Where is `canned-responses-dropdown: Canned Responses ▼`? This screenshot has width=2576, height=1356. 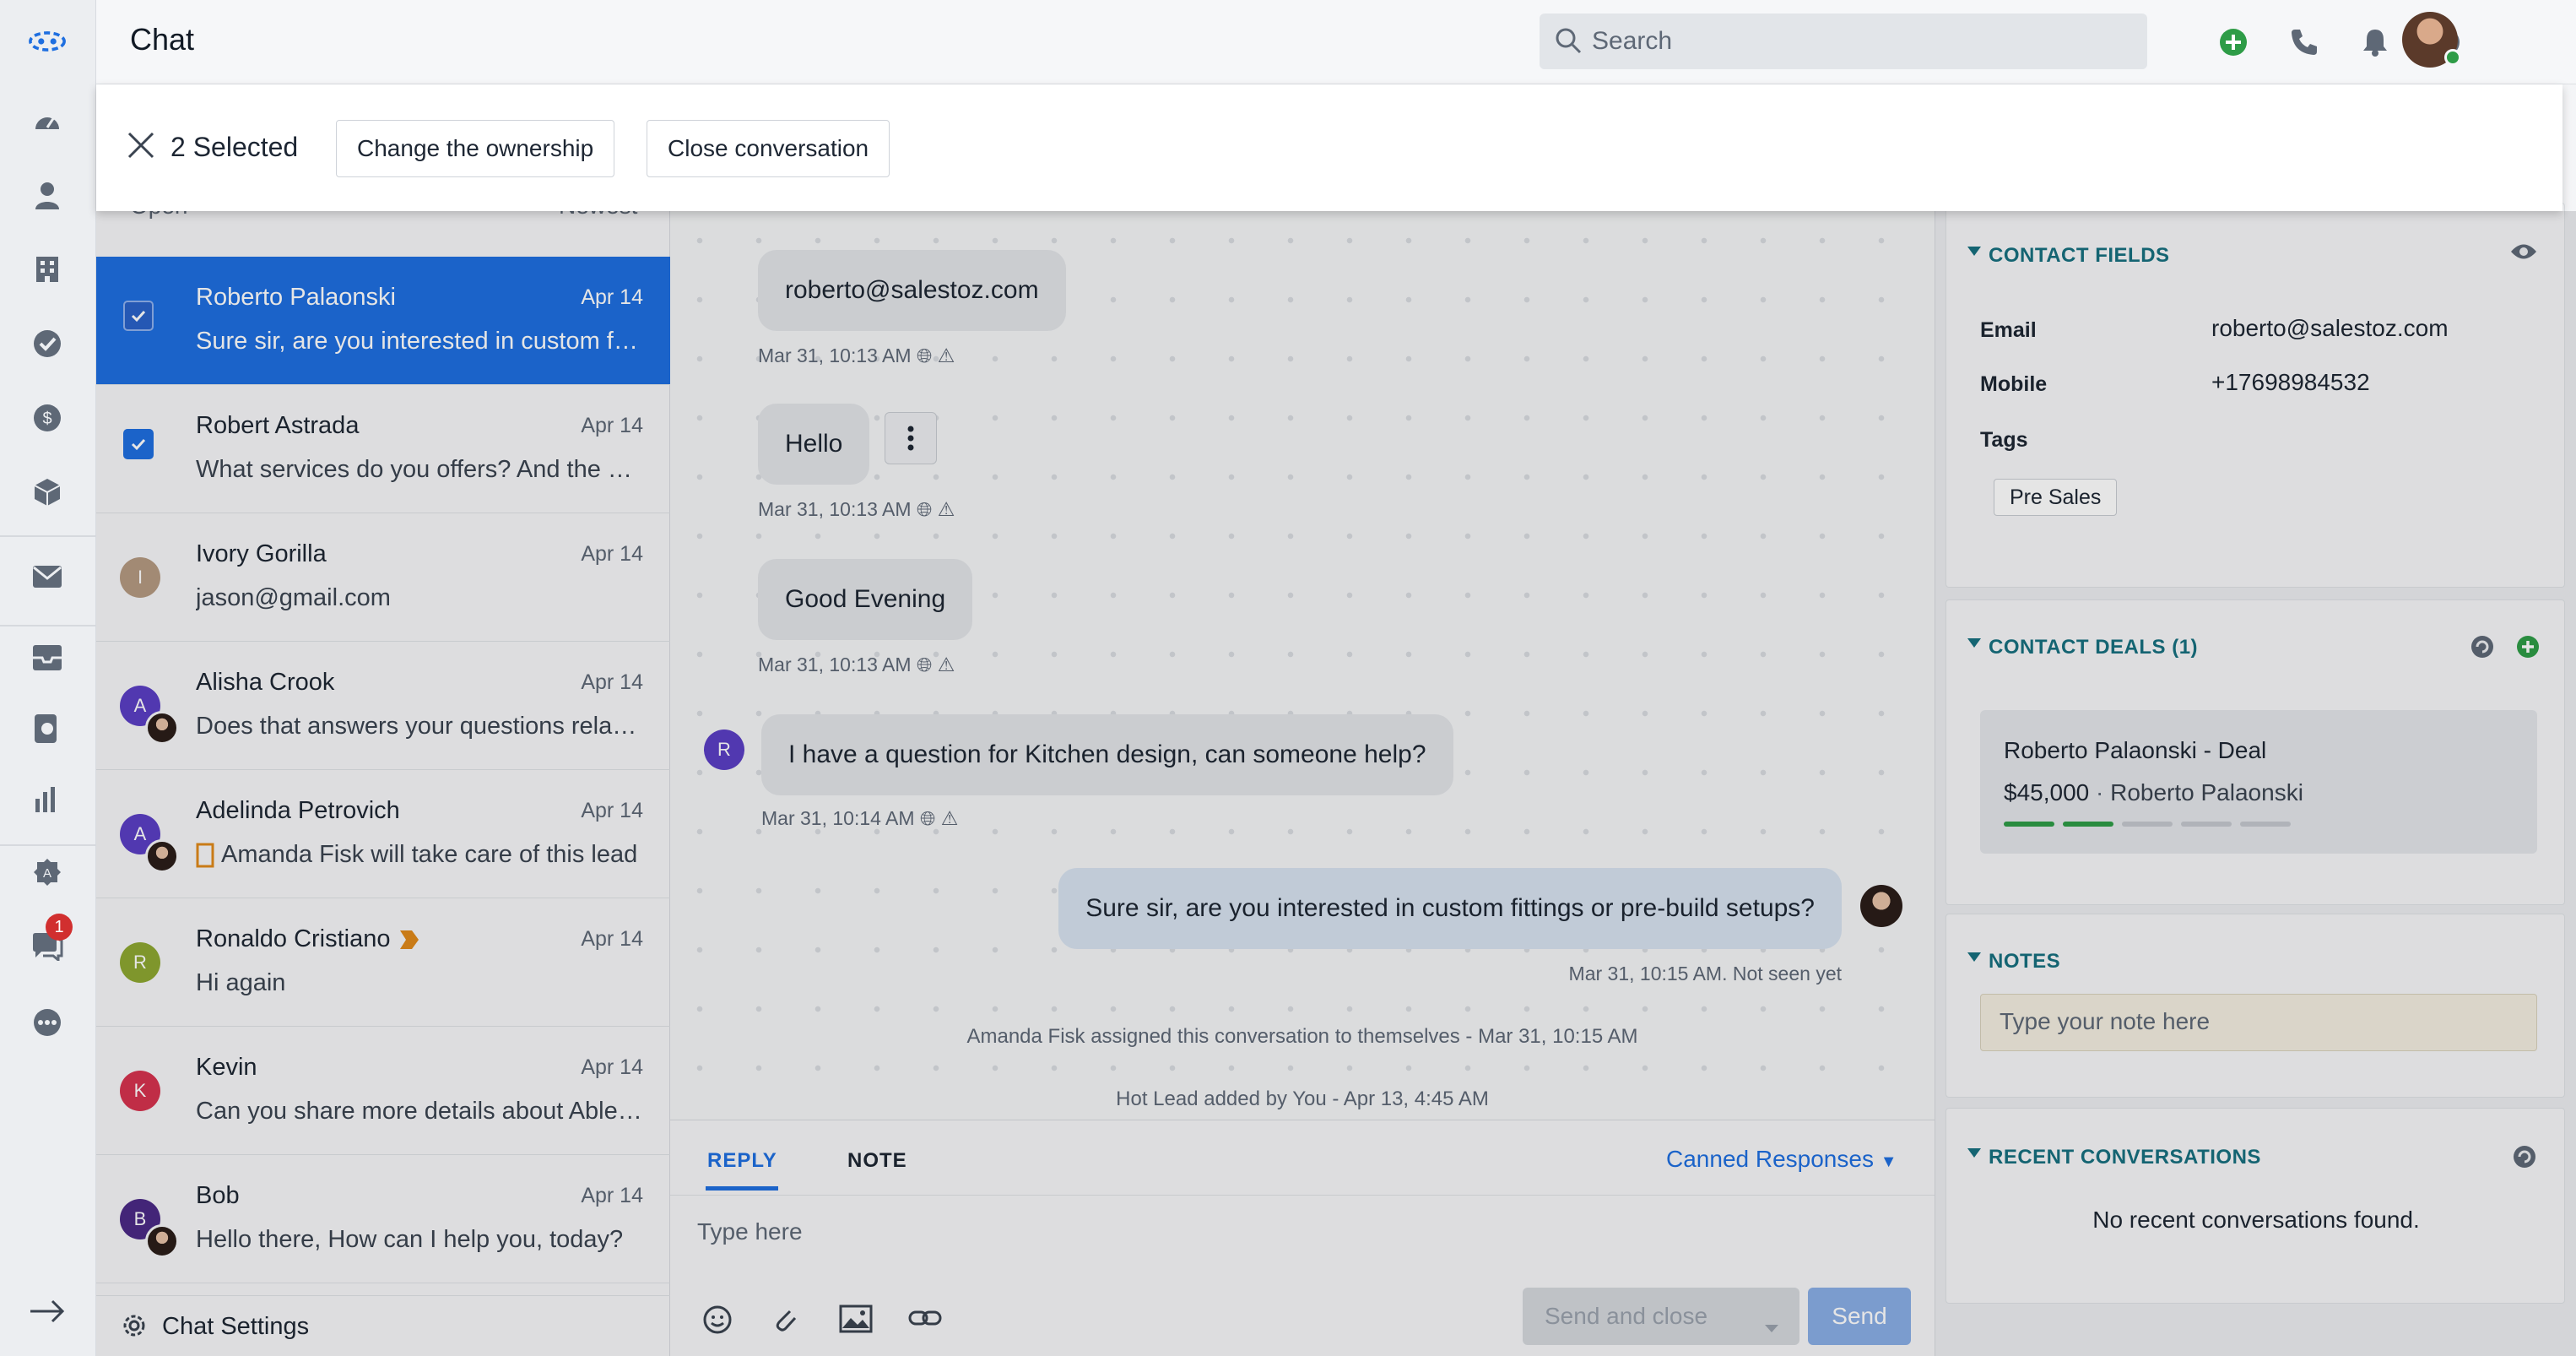
canned-responses-dropdown: Canned Responses ▼ is located at coordinates (1781, 1160).